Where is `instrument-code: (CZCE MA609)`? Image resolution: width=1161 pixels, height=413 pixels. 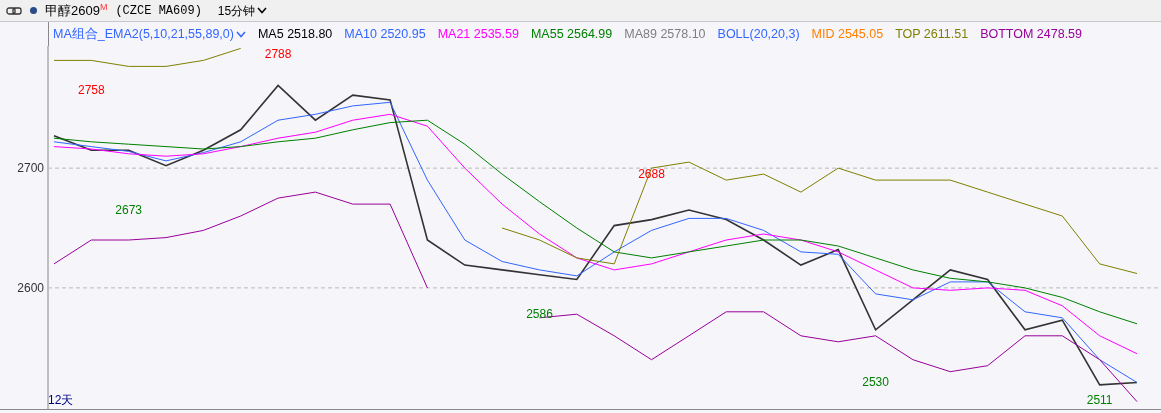
instrument-code: (CZCE MA609) is located at coordinates (158, 11).